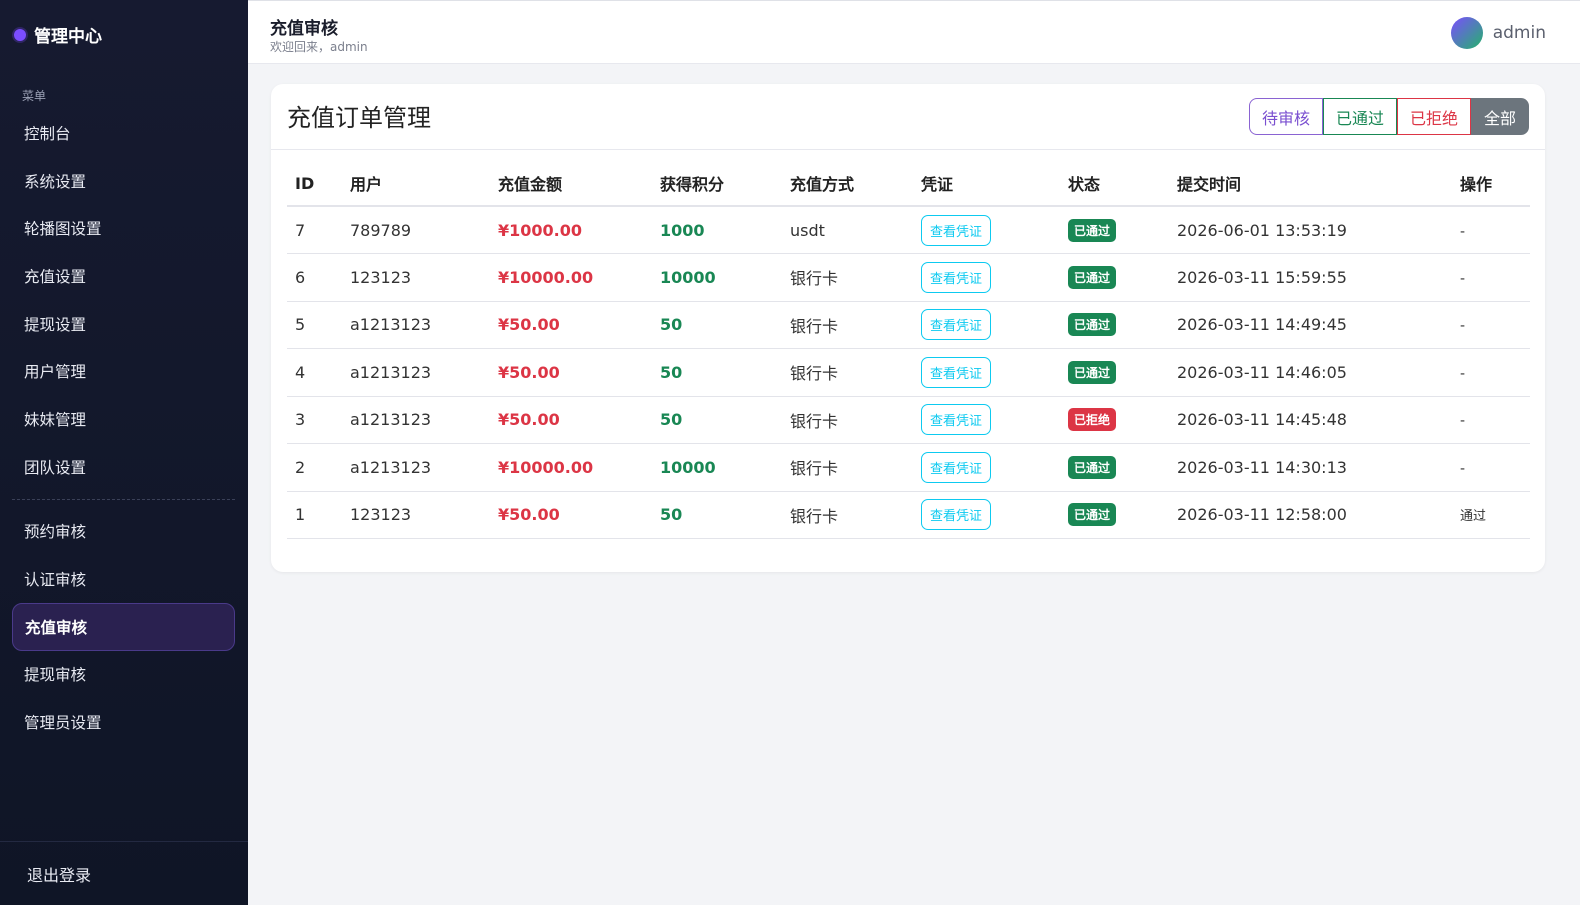 This screenshot has width=1580, height=905. Describe the element at coordinates (1491, 515) in the screenshot. I see `cell-actions: 通过` at that location.